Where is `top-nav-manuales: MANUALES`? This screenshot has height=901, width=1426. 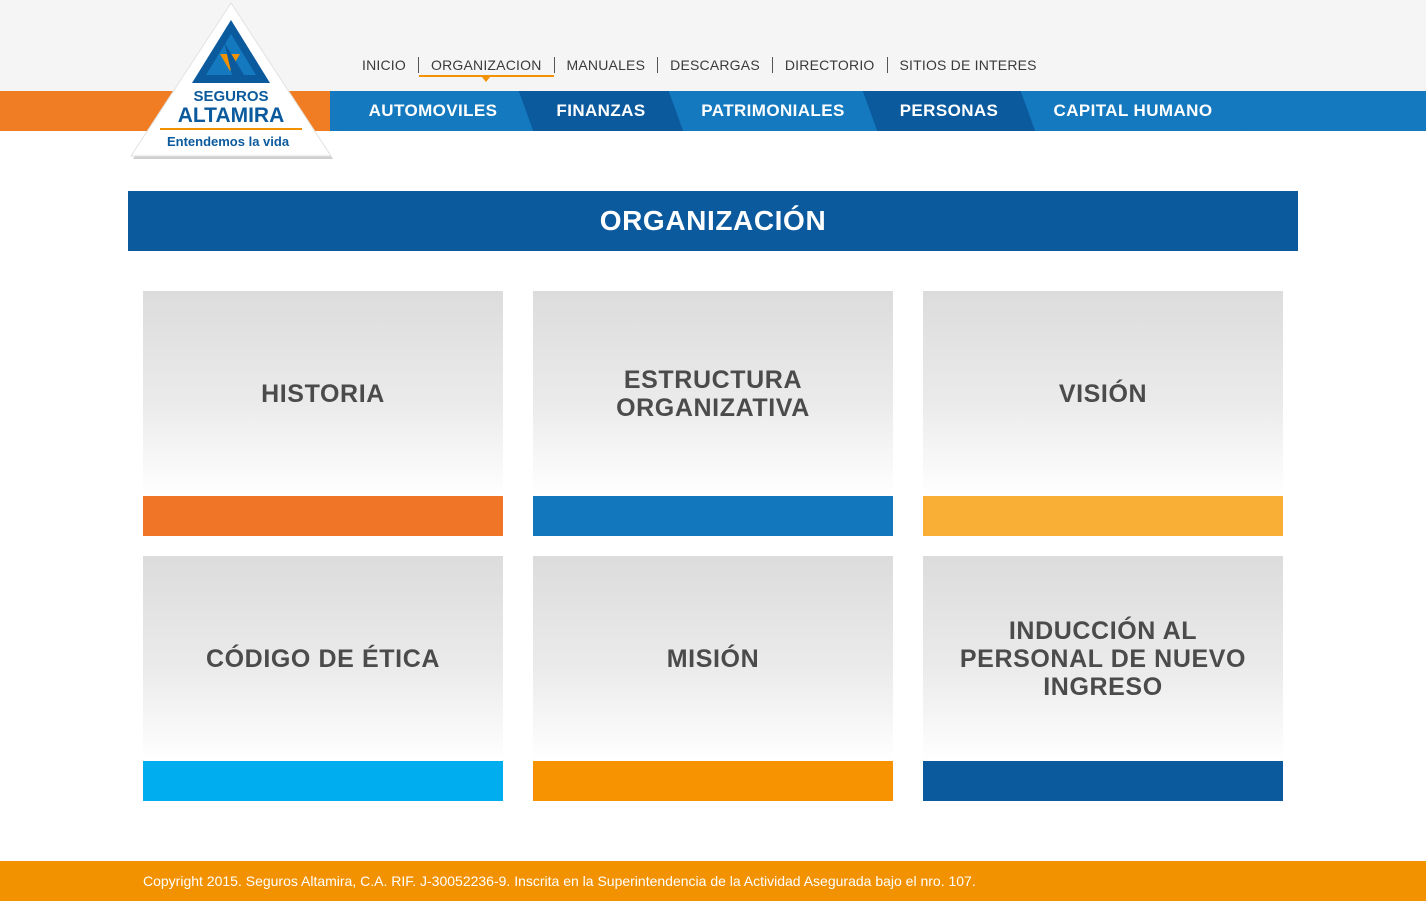 top-nav-manuales: MANUALES is located at coordinates (606, 65).